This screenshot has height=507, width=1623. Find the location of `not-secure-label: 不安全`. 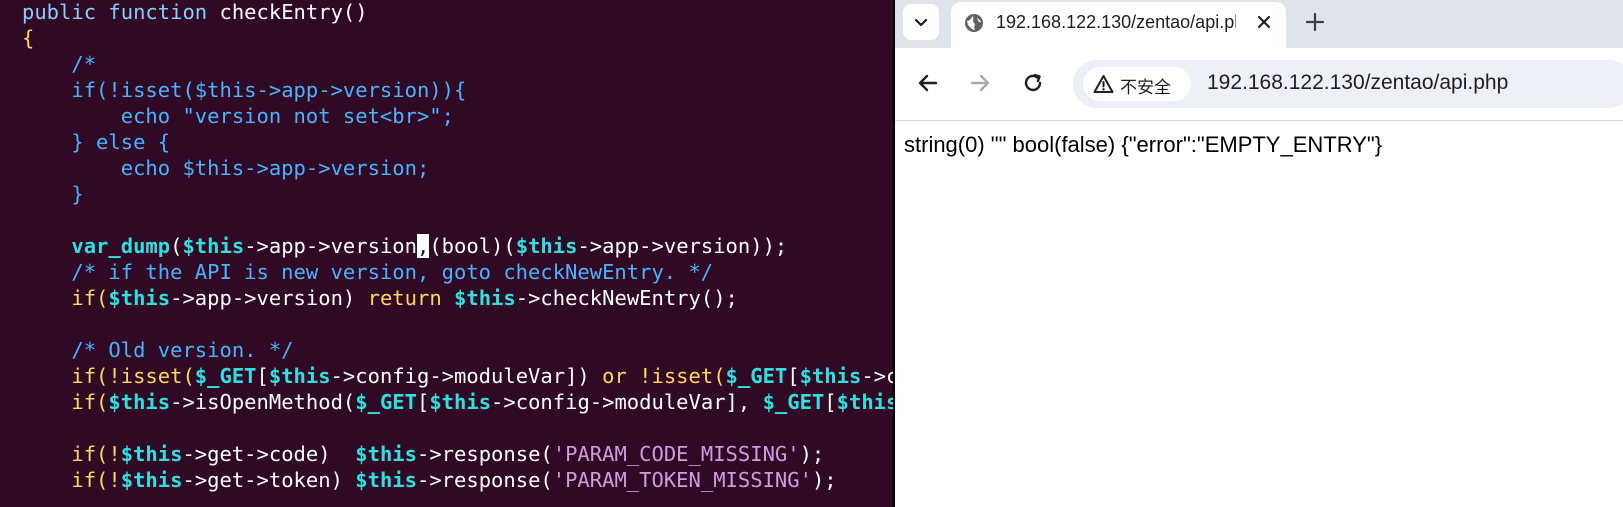

not-secure-label: 不安全 is located at coordinates (1145, 87).